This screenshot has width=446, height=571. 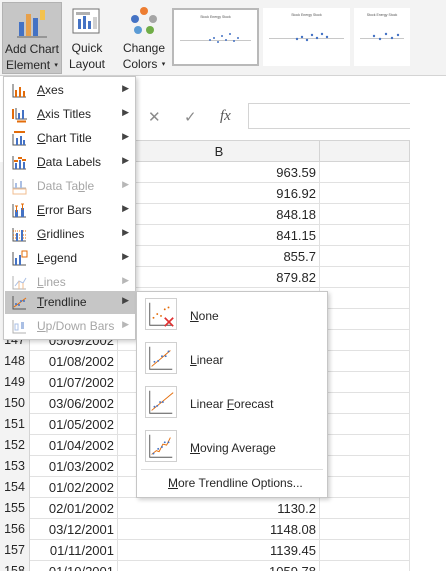 I want to click on cancel-icon: ✕, so click(x=154, y=117).